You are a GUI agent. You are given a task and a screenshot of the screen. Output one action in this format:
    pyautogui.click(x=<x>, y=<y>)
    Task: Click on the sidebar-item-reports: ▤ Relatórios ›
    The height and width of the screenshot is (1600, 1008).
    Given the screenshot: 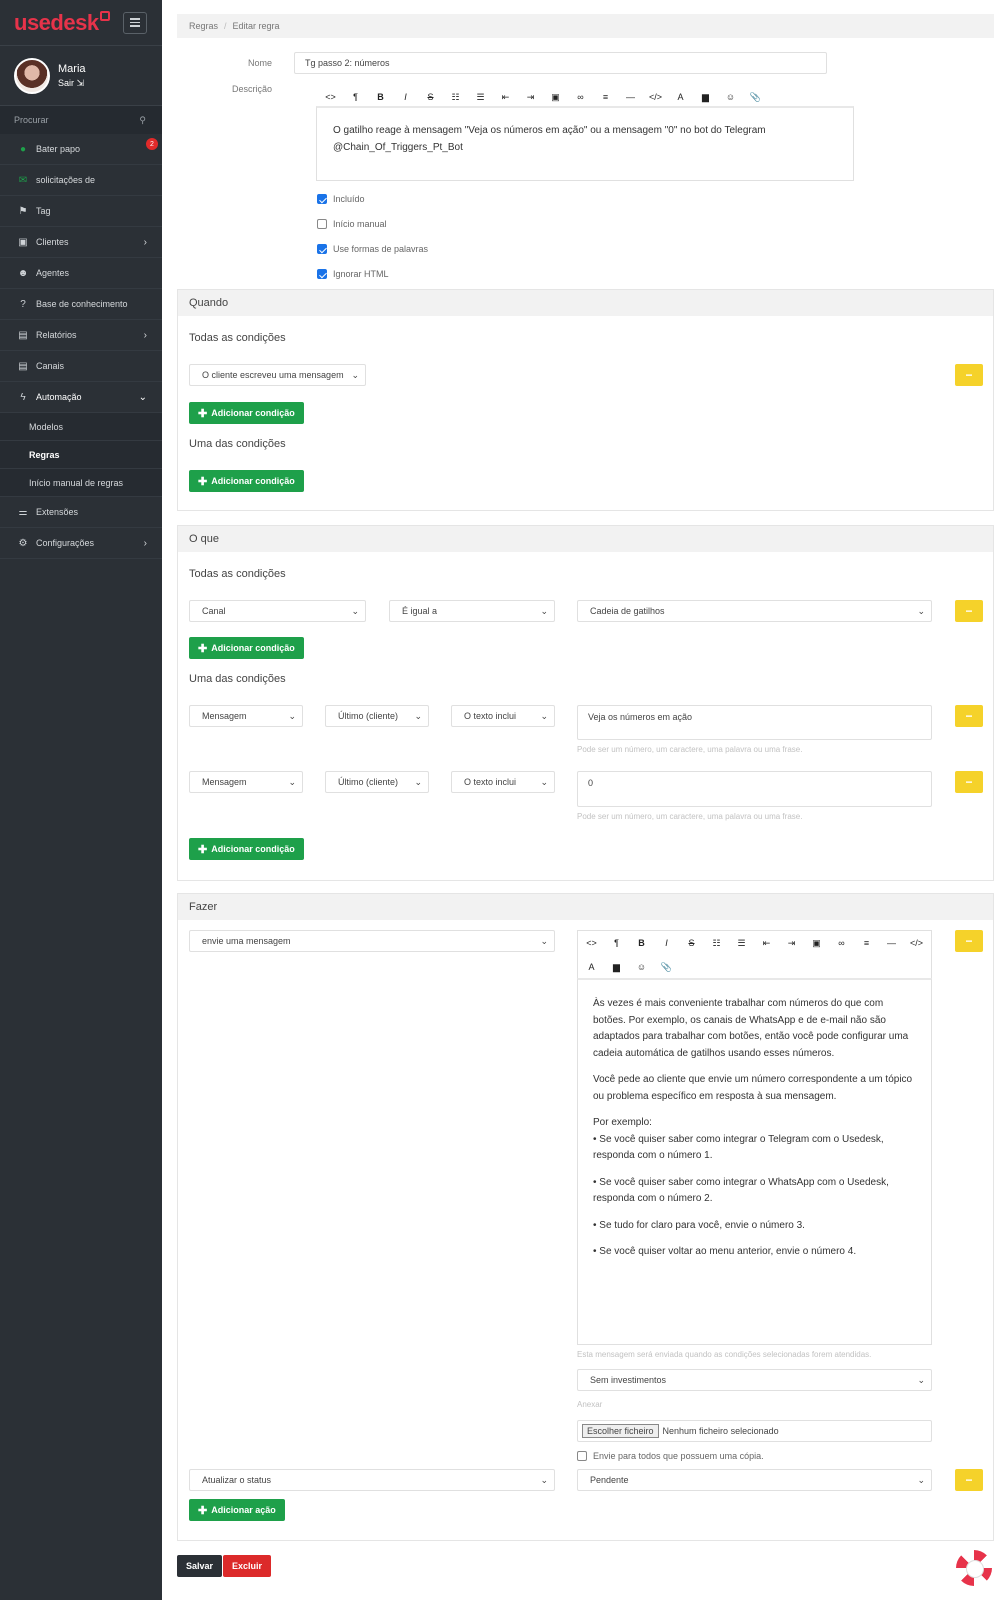 What is the action you would take?
    pyautogui.click(x=81, y=335)
    